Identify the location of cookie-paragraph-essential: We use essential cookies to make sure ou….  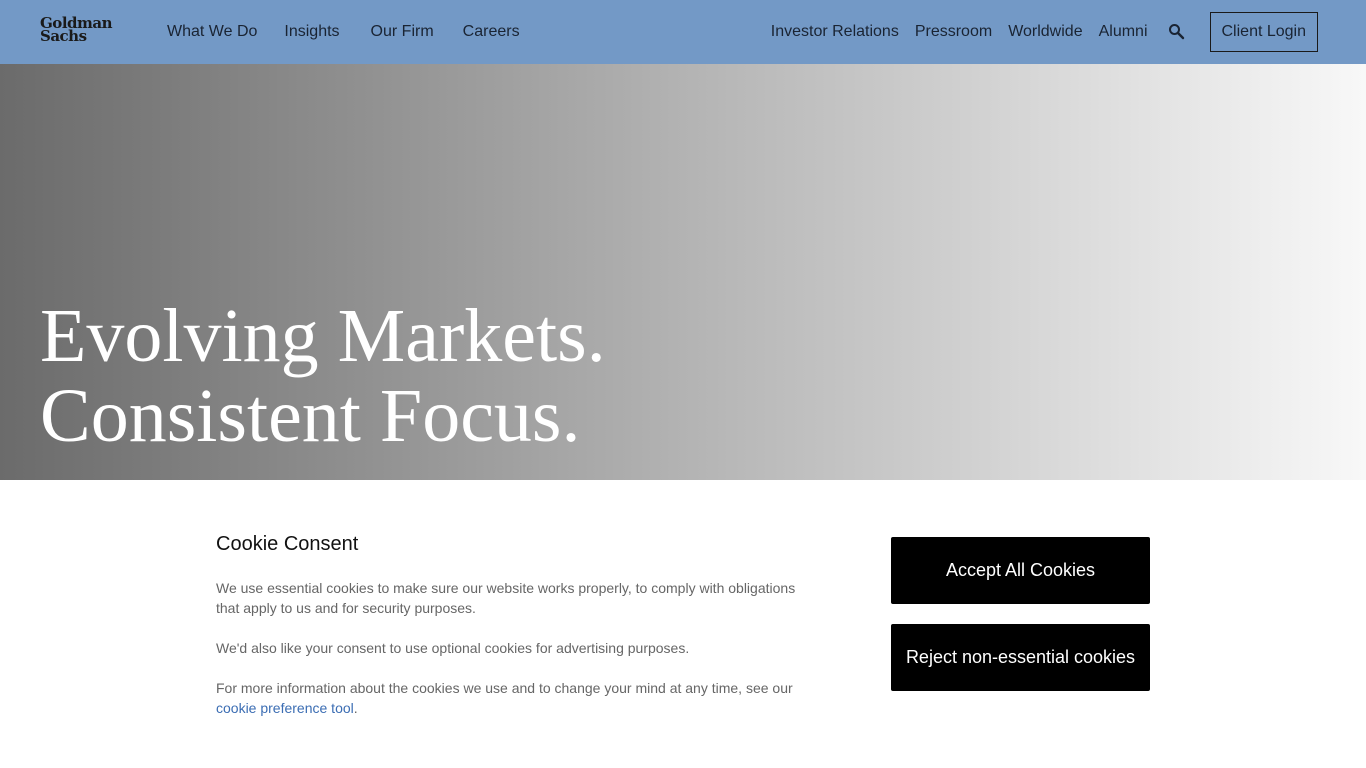
(506, 598).